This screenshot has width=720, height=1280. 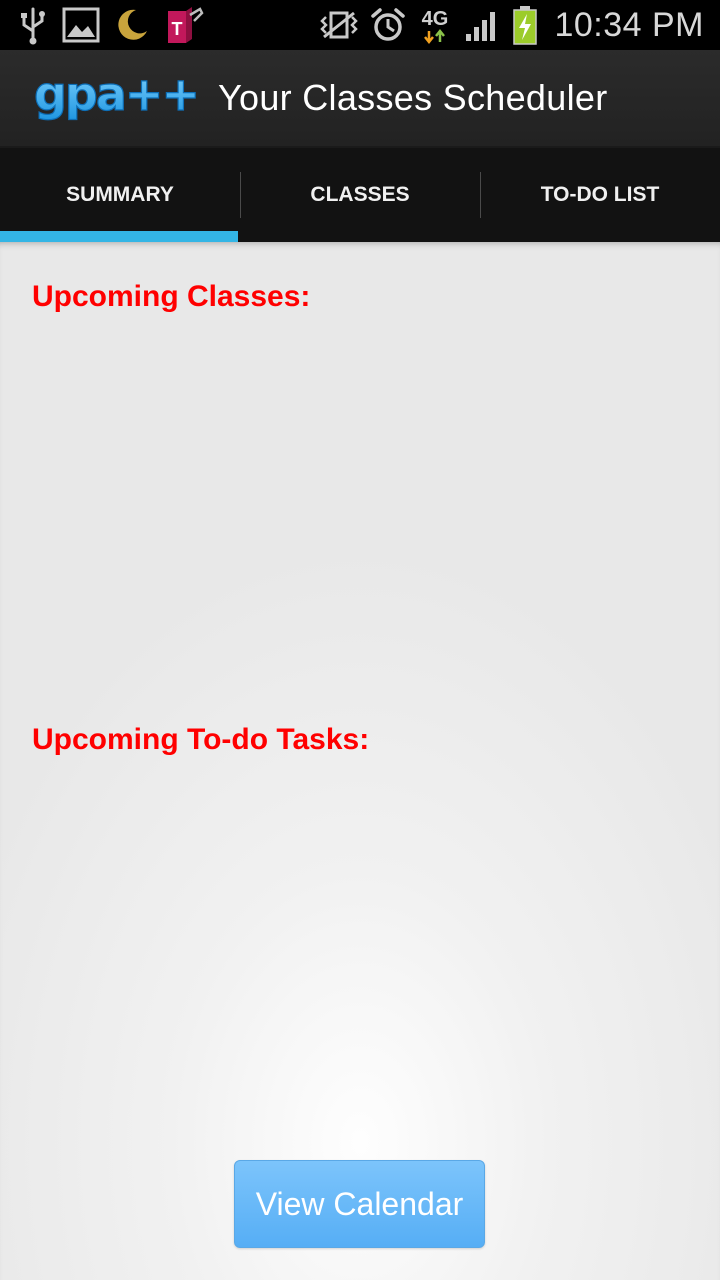 What do you see at coordinates (171, 296) in the screenshot?
I see `upcoming-classes-heading: Upcoming Classes:` at bounding box center [171, 296].